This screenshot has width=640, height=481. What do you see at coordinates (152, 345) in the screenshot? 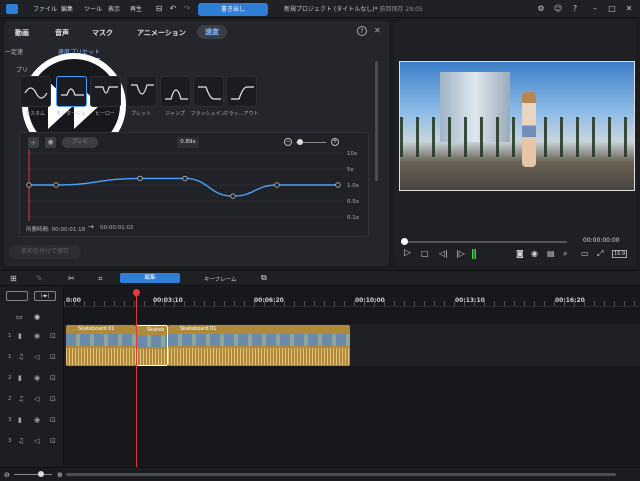
I see `video-clip-selected: Skateb` at bounding box center [152, 345].